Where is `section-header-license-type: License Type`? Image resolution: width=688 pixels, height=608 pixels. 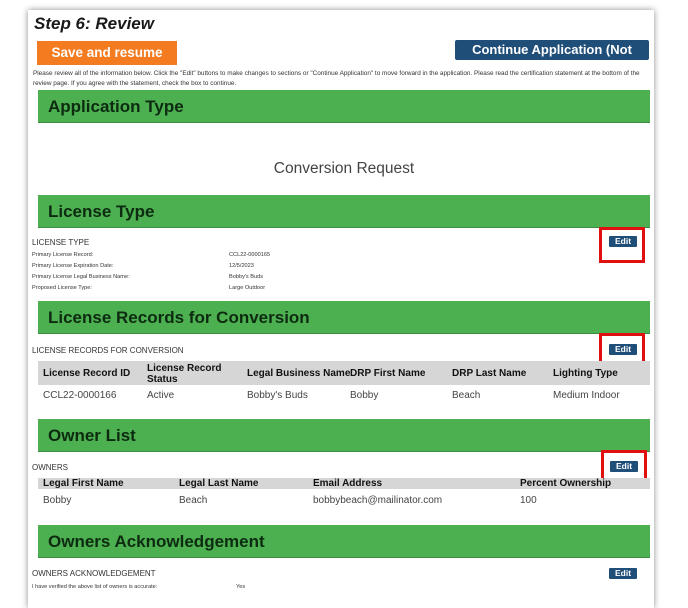 section-header-license-type: License Type is located at coordinates (344, 211).